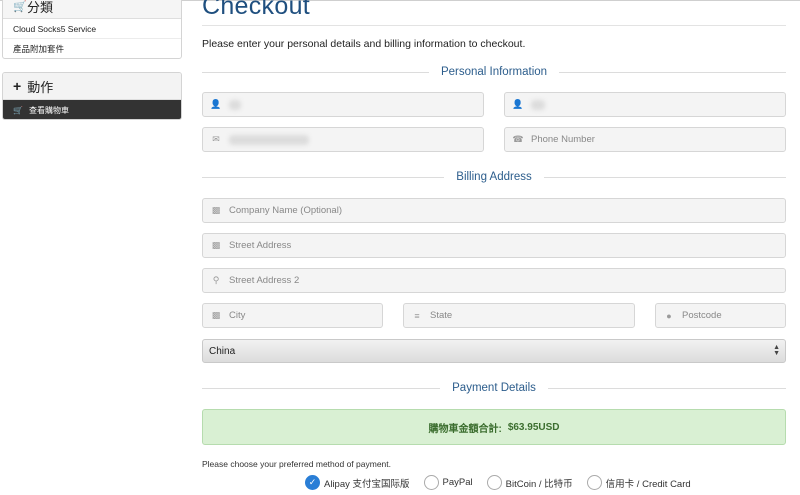 The image size is (800, 495). Describe the element at coordinates (216, 139) in the screenshot. I see `envelope-icon: ✉` at that location.